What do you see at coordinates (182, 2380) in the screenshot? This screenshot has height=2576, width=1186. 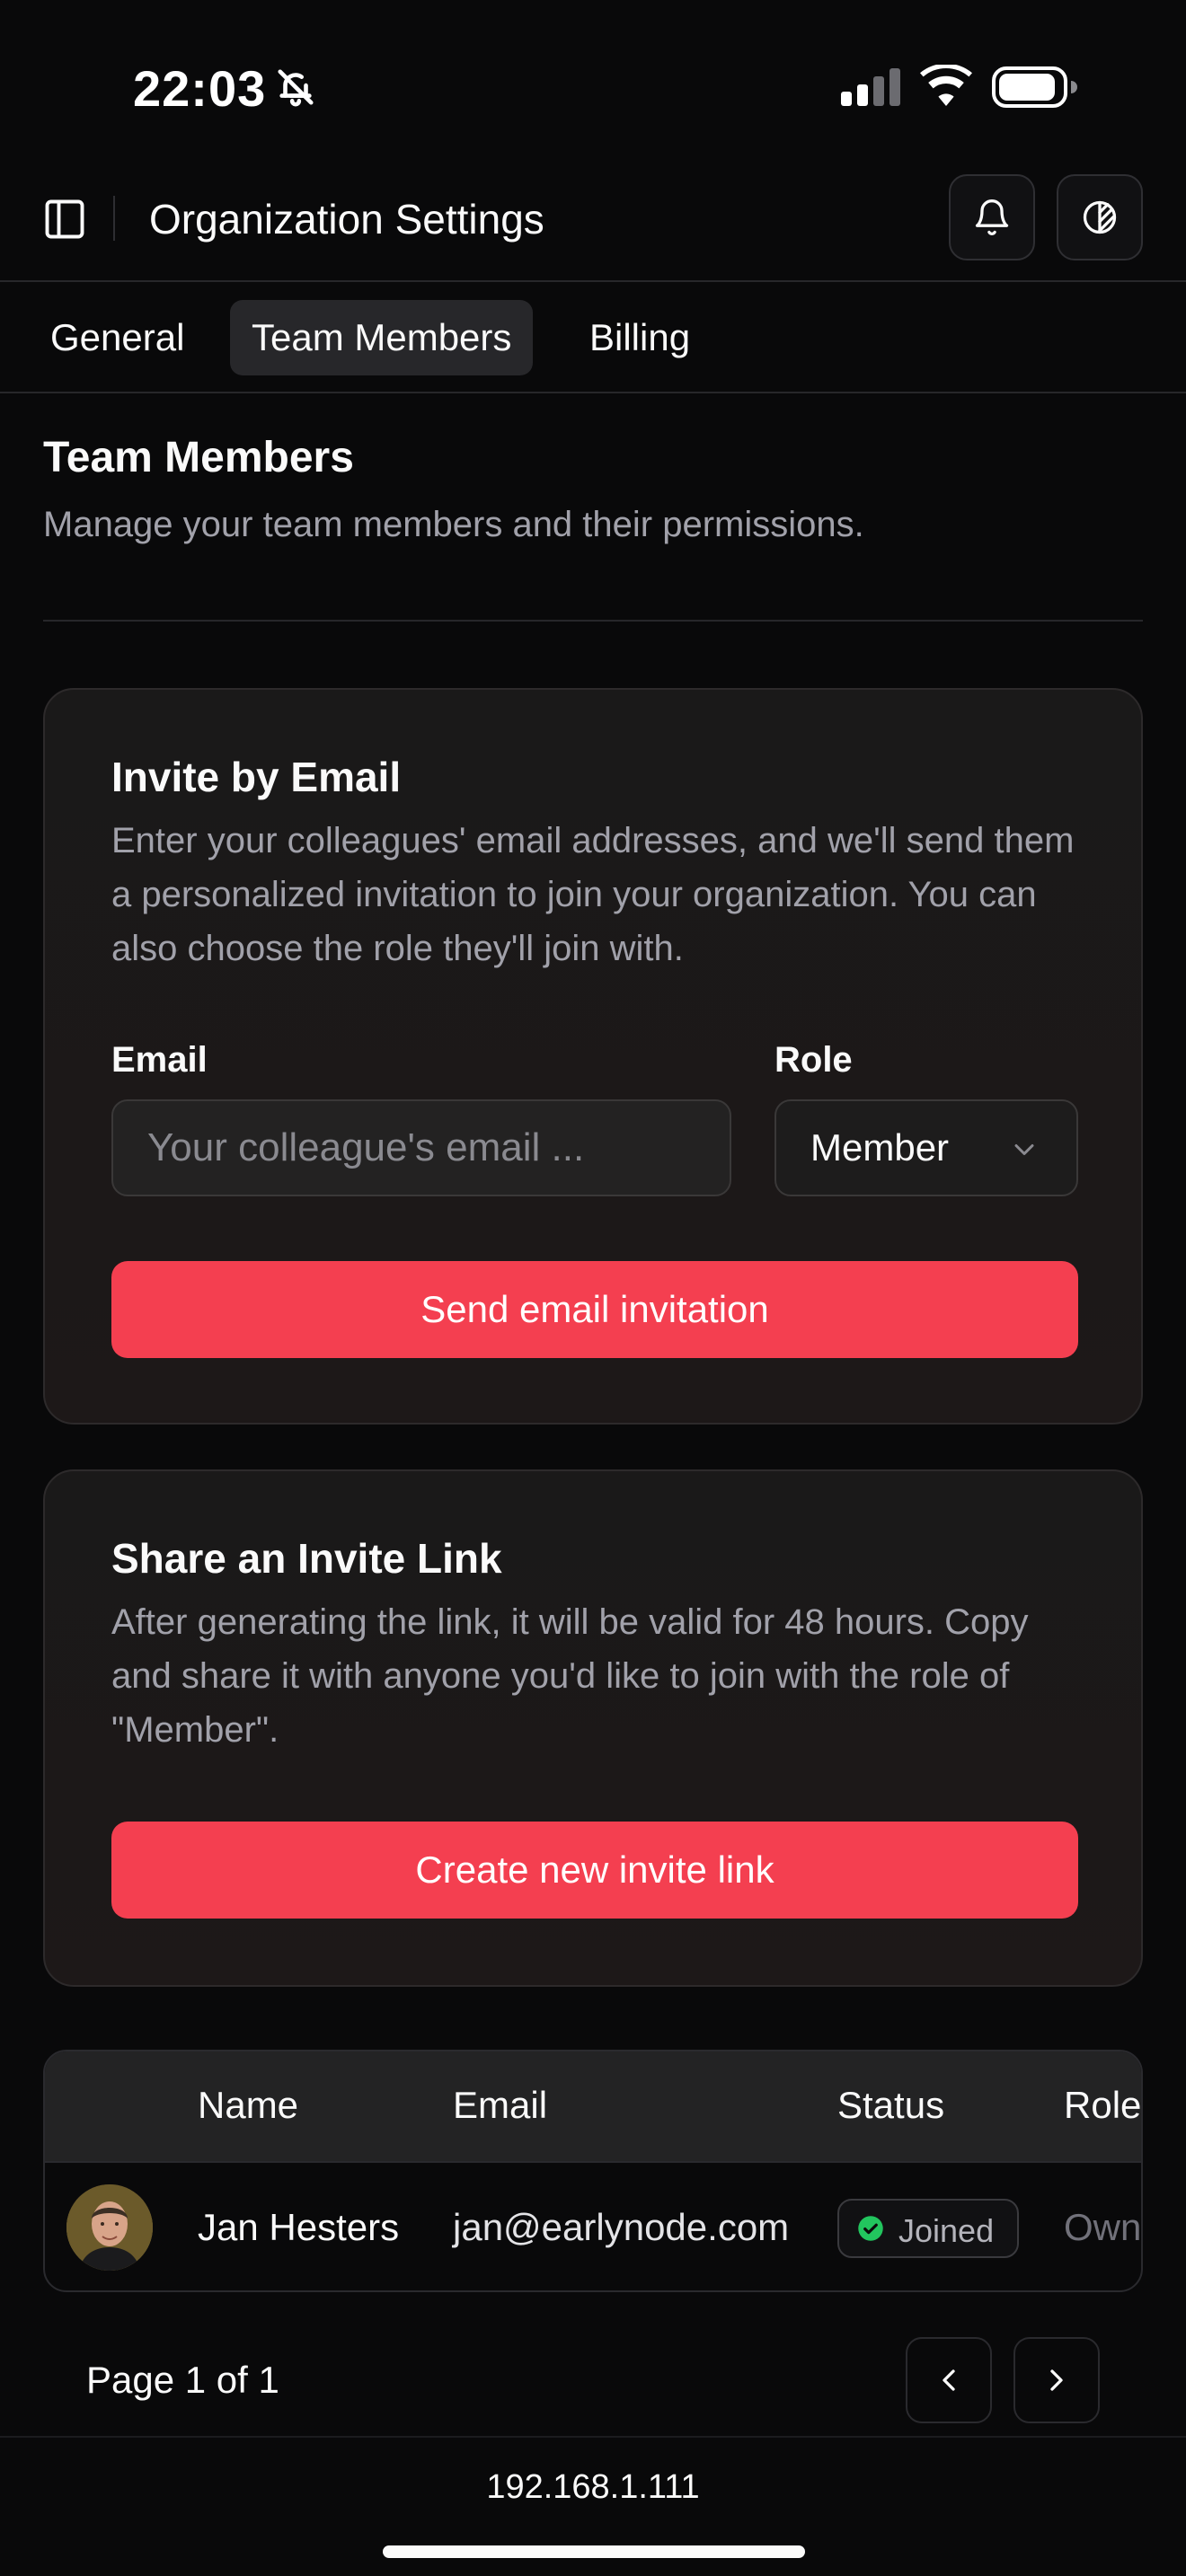 I see `pagination-label: Page 1 of 1` at bounding box center [182, 2380].